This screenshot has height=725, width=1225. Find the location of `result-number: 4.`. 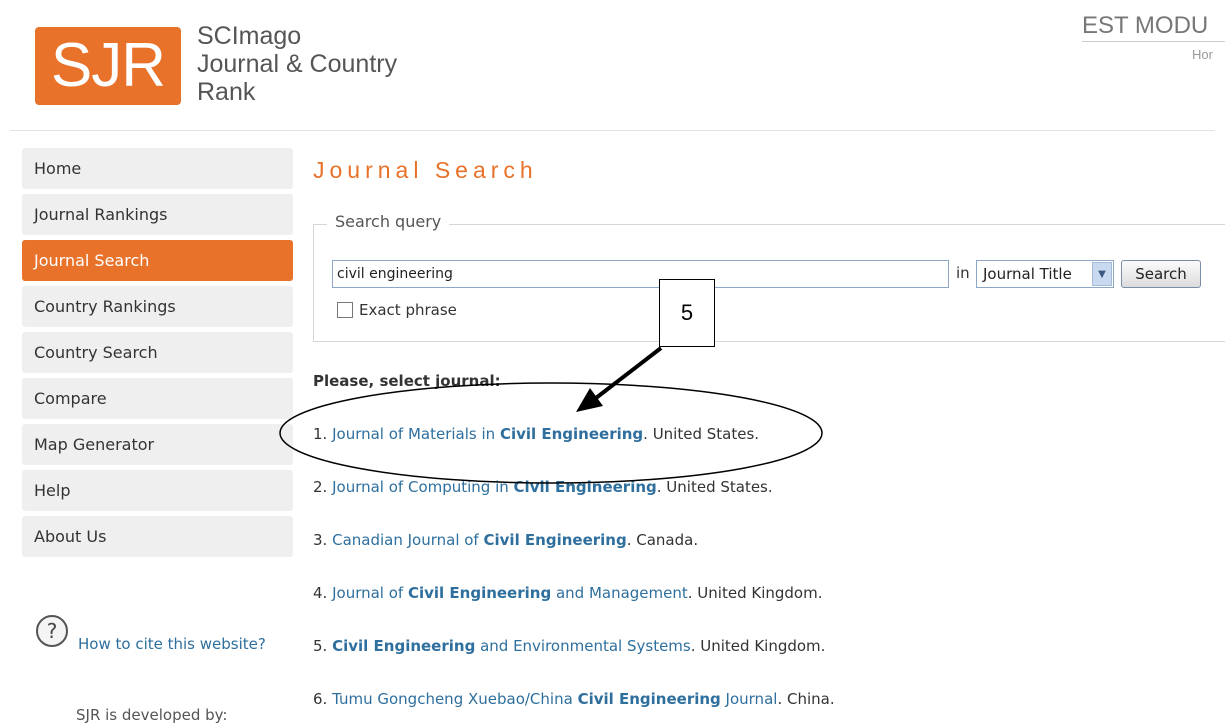

result-number: 4. is located at coordinates (323, 593).